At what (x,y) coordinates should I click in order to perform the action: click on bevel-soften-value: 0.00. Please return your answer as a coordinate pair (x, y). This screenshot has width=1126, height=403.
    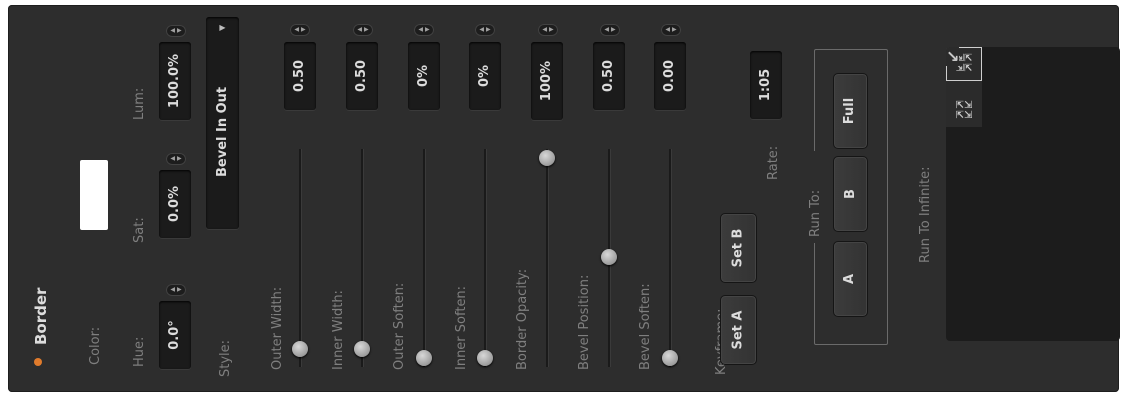
    Looking at the image, I should click on (670, 76).